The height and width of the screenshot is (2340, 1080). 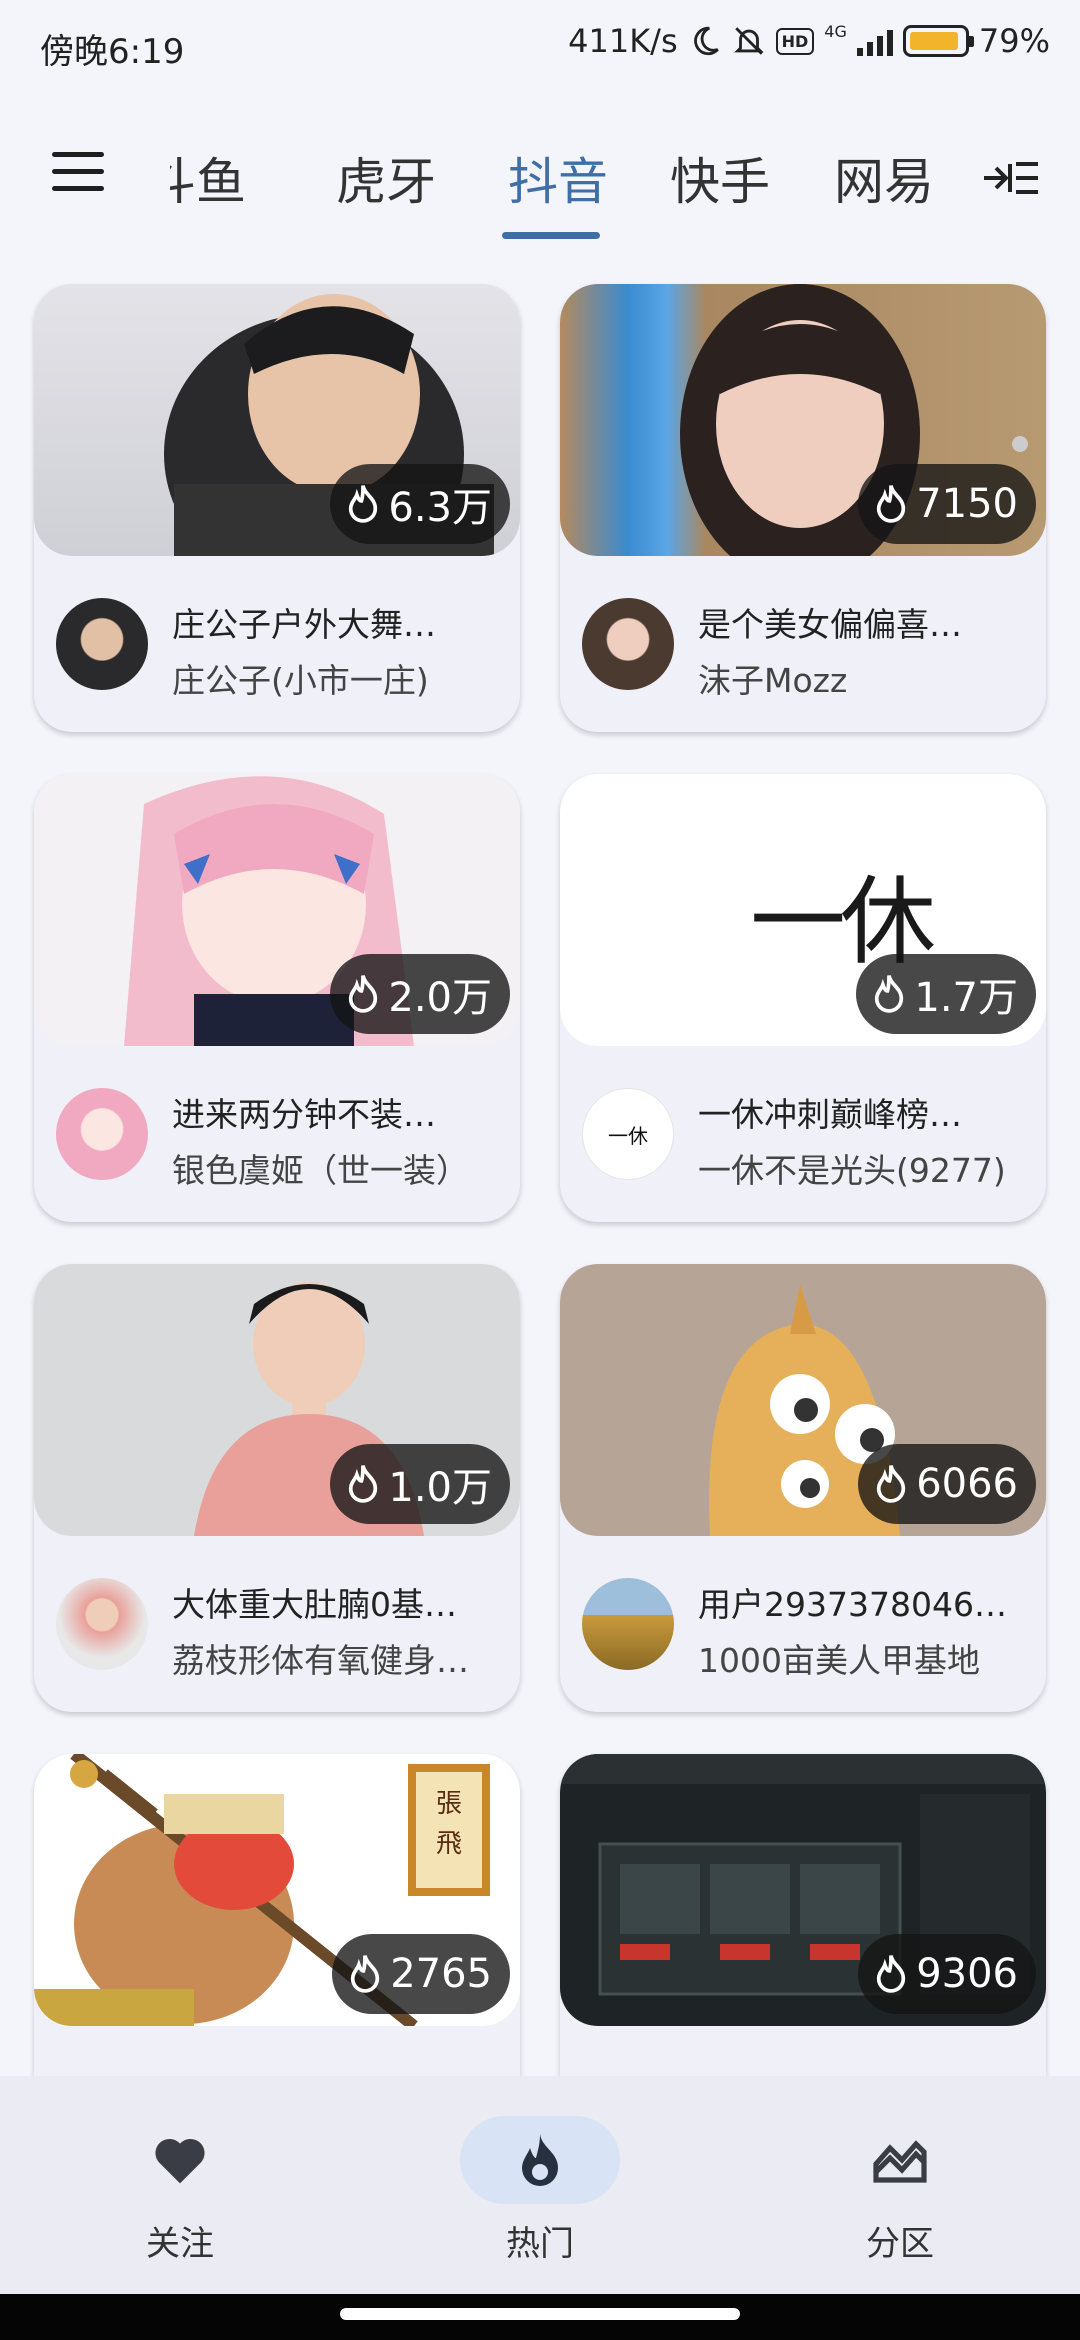 I want to click on mute-bell-icon, so click(x=748, y=41).